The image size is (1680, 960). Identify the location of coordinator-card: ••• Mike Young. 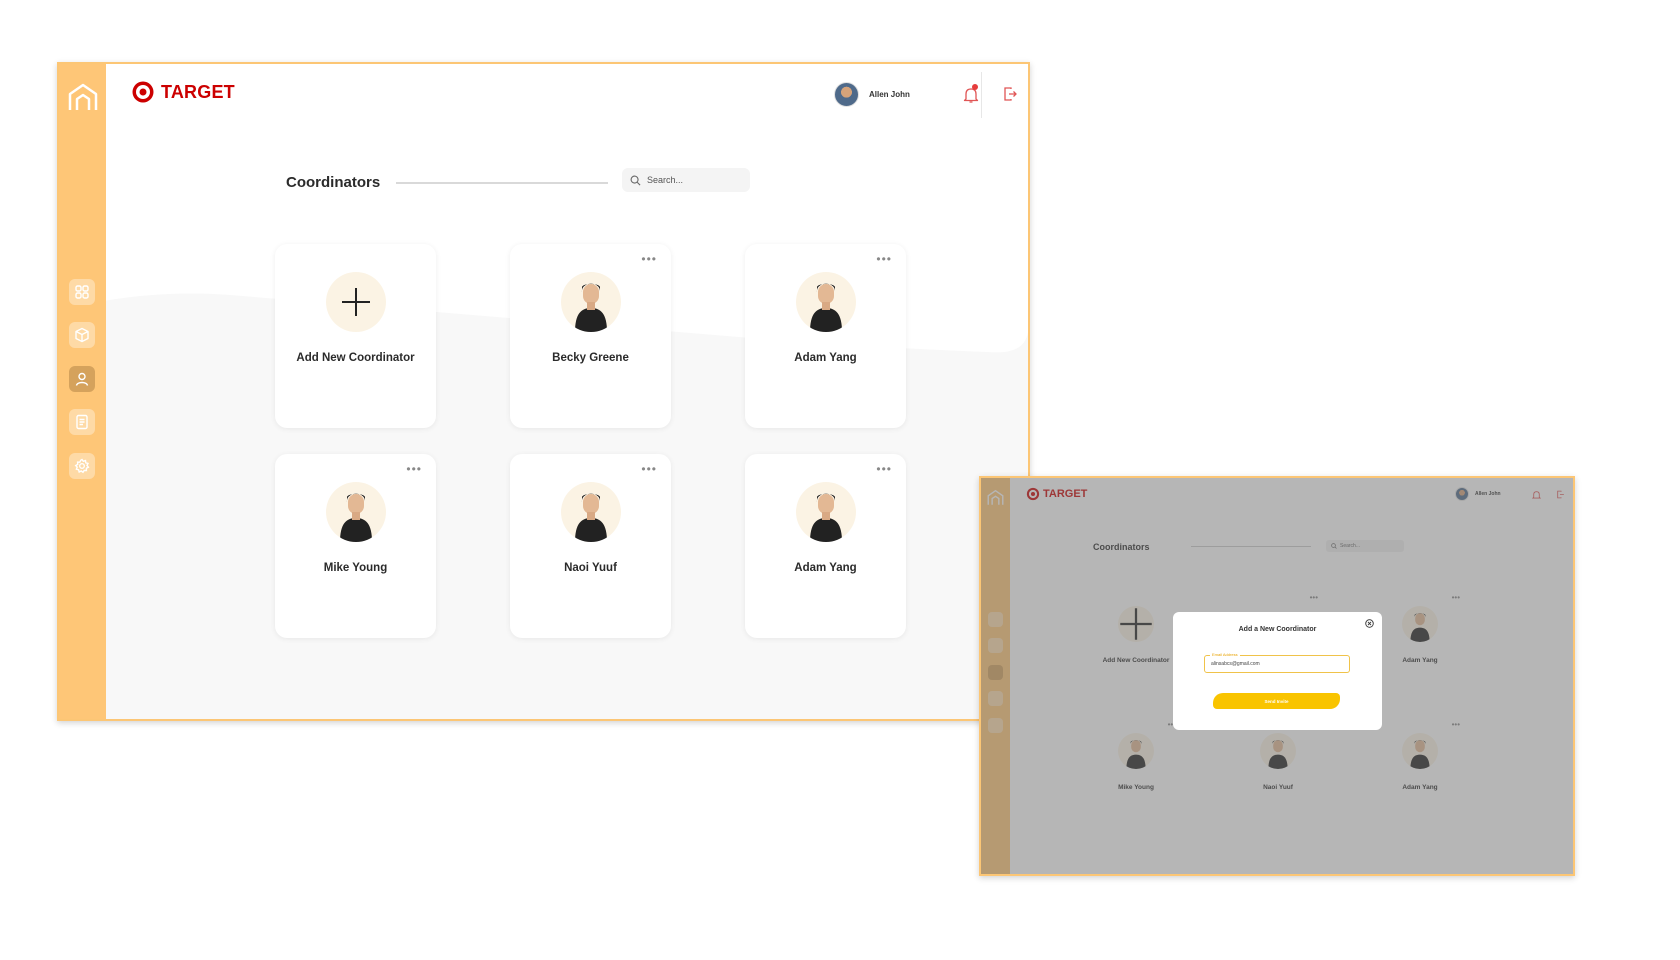
(355, 546).